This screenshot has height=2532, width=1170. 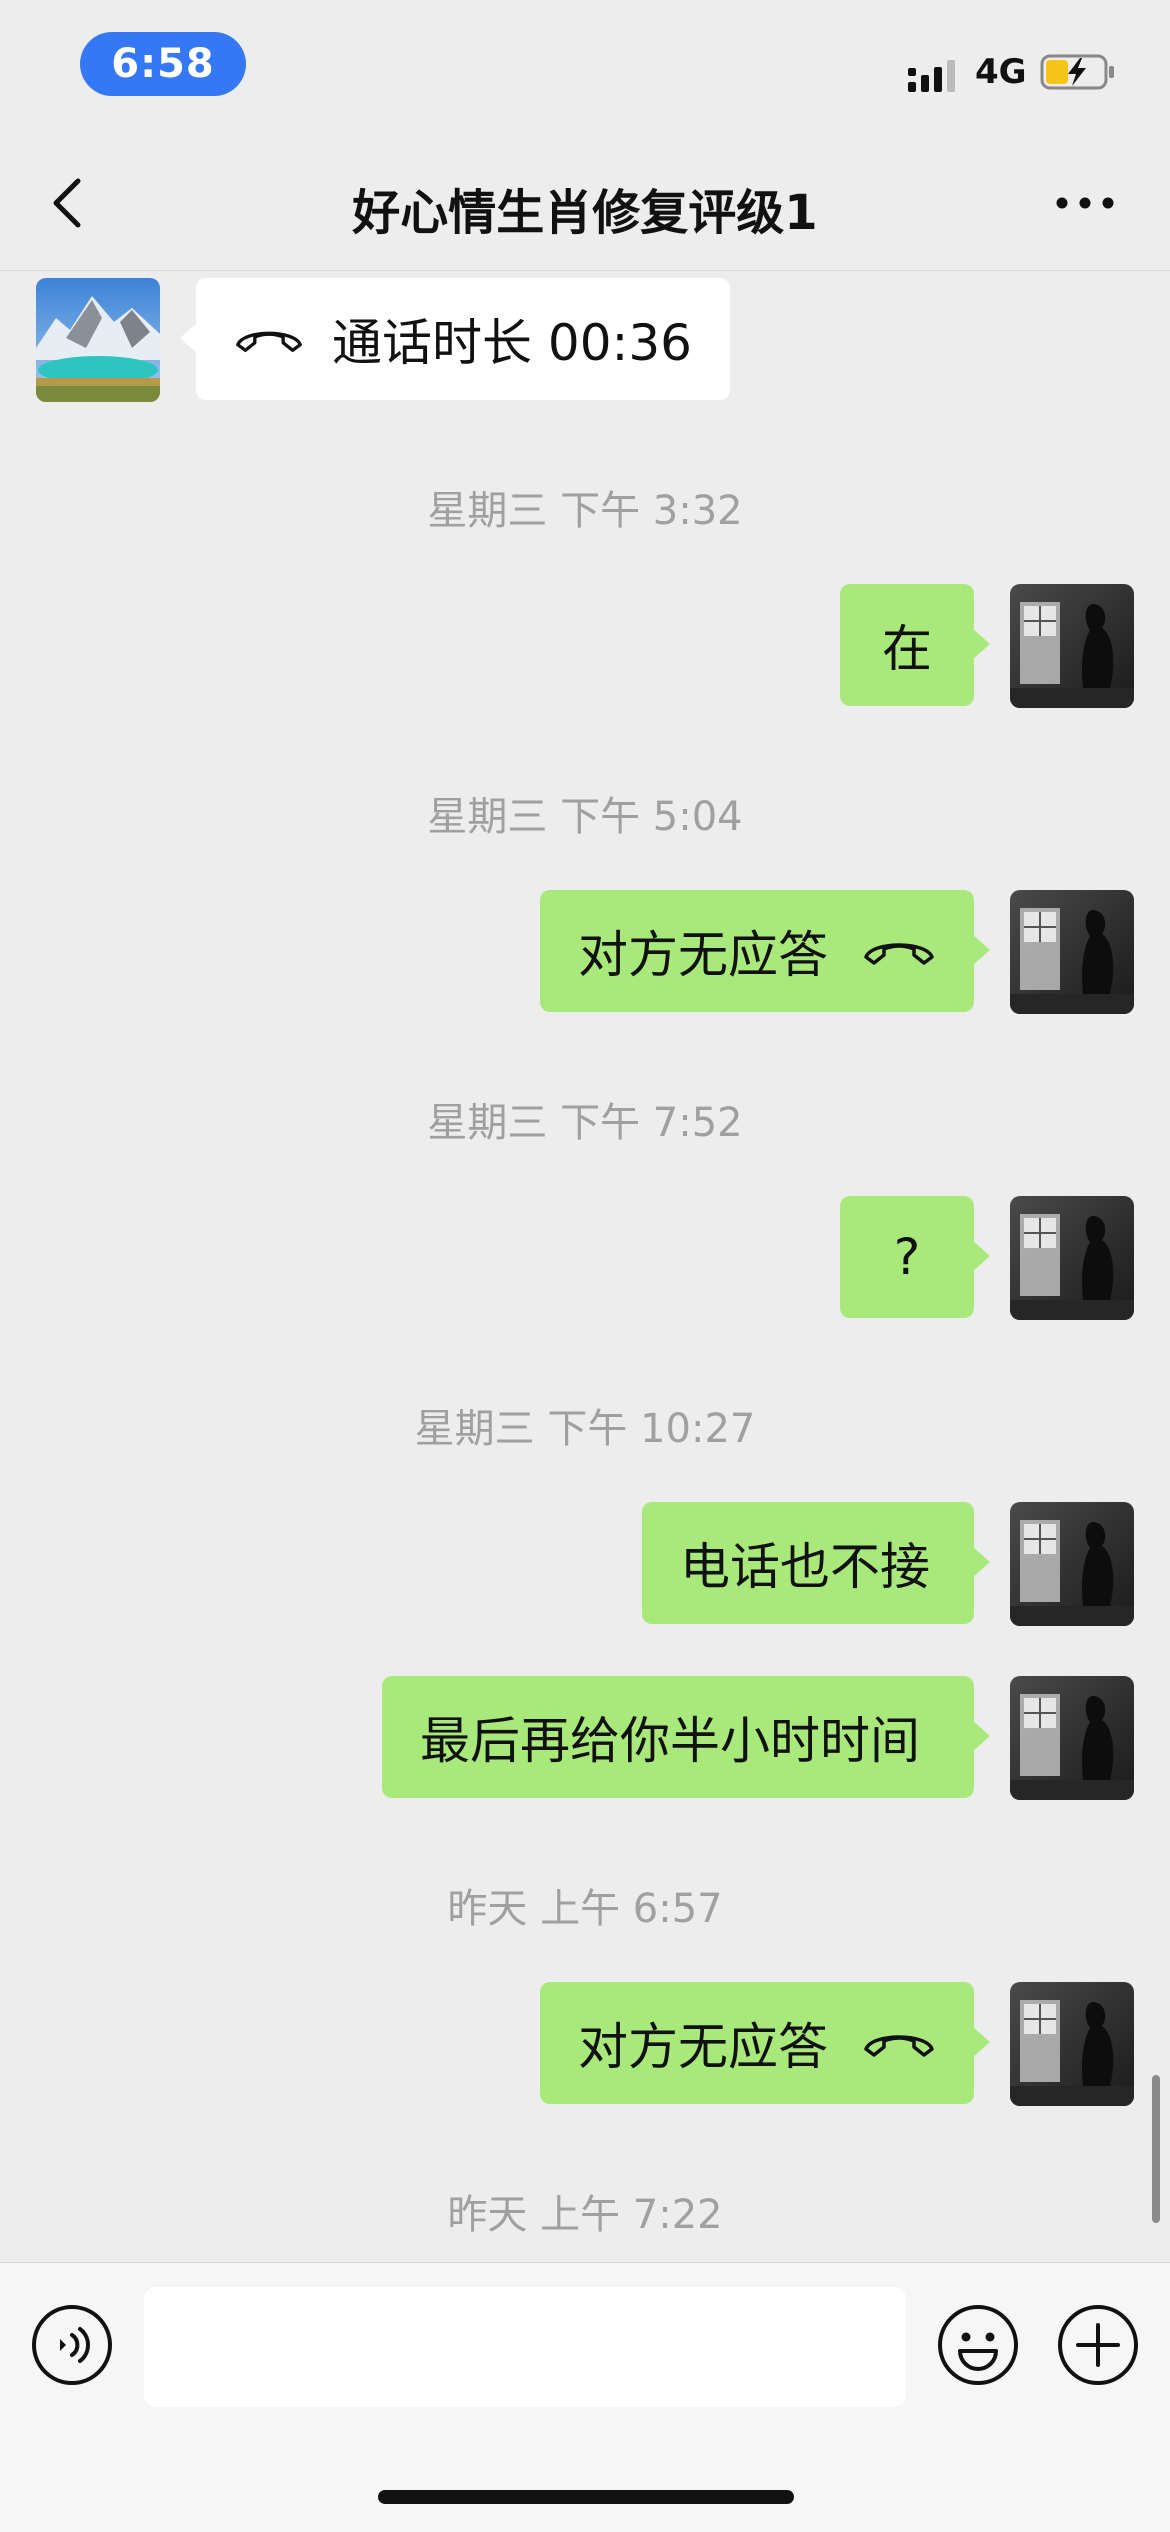 I want to click on timestamp: 星期三 下午 3:32, so click(x=585, y=511).